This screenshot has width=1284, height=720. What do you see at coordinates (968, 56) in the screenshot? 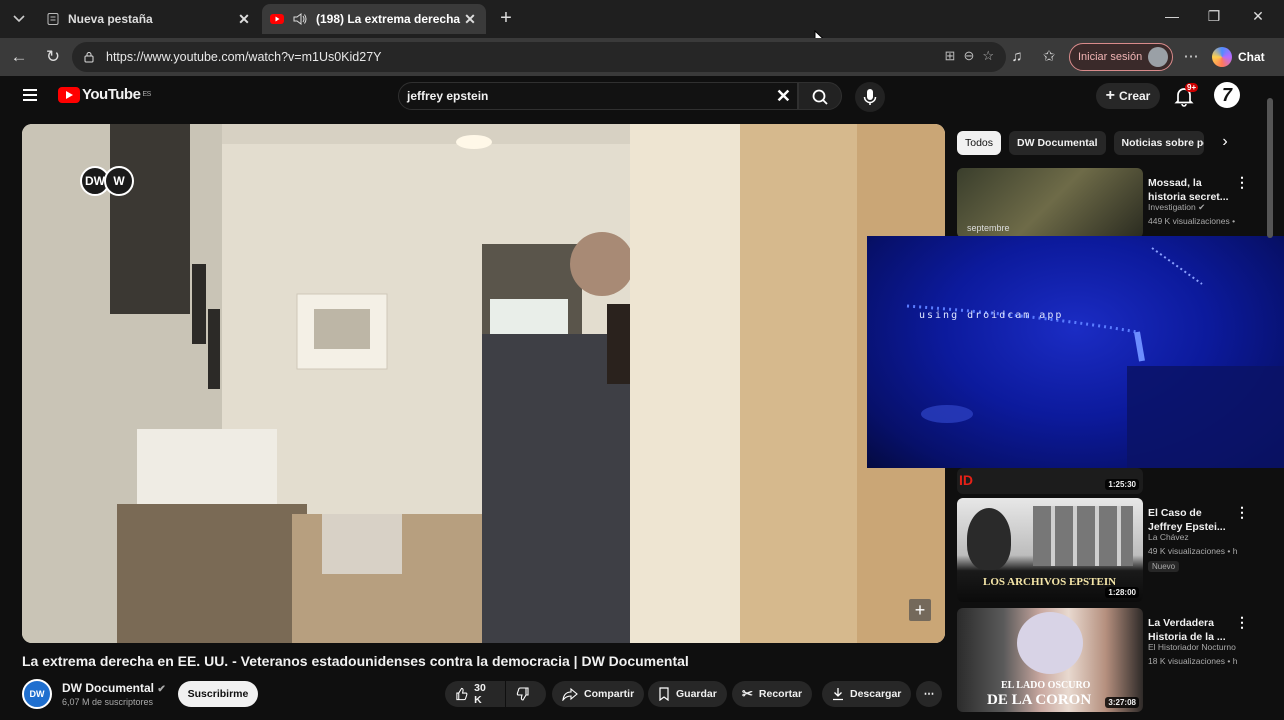
I see `zoom-icon: ⊖` at bounding box center [968, 56].